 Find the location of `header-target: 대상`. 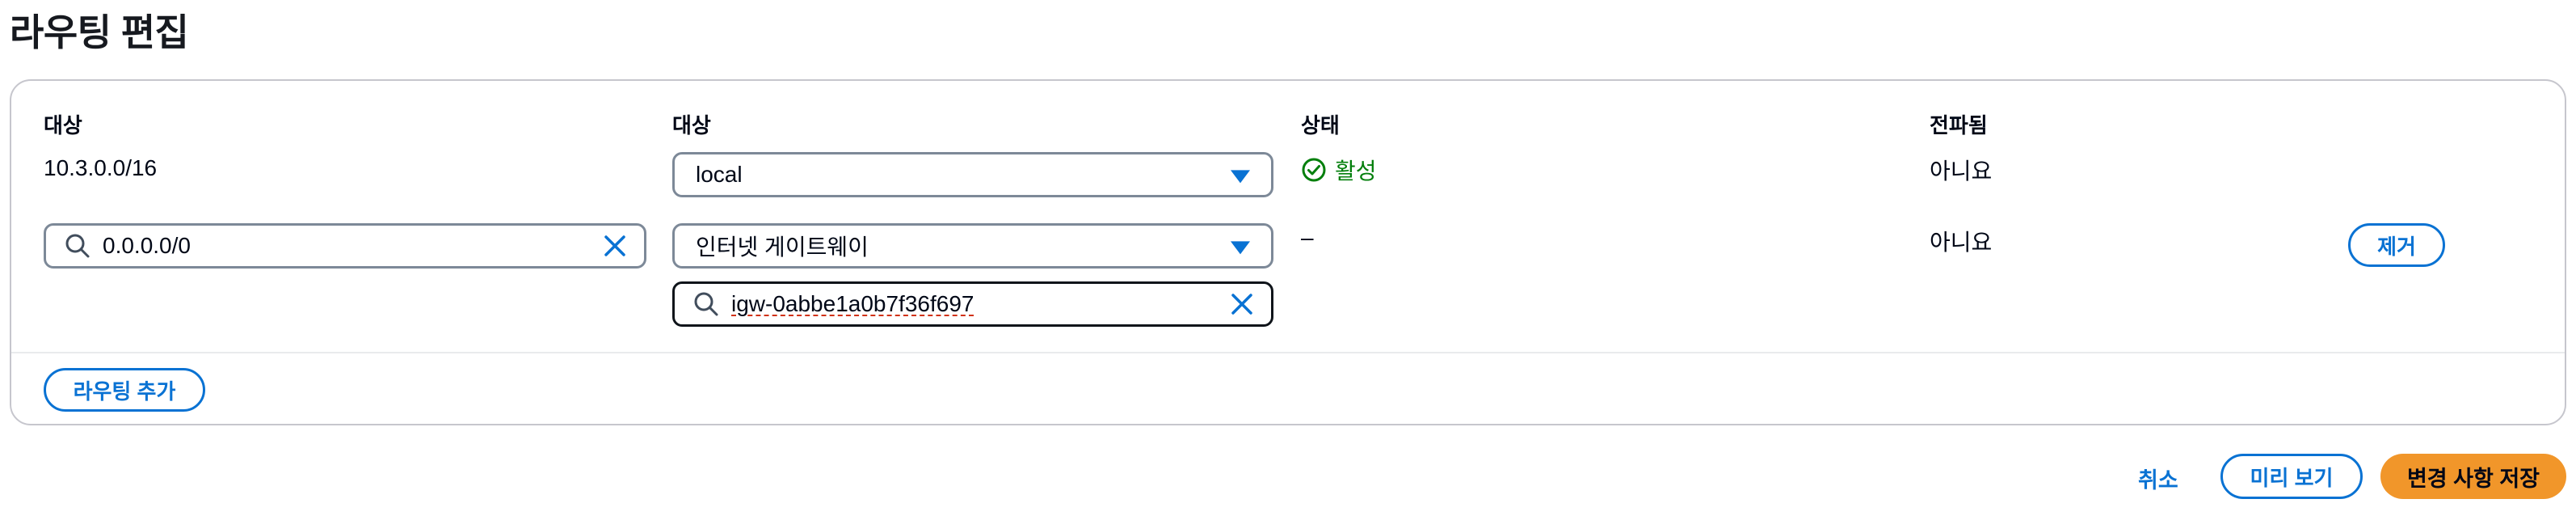

header-target: 대상 is located at coordinates (691, 125).